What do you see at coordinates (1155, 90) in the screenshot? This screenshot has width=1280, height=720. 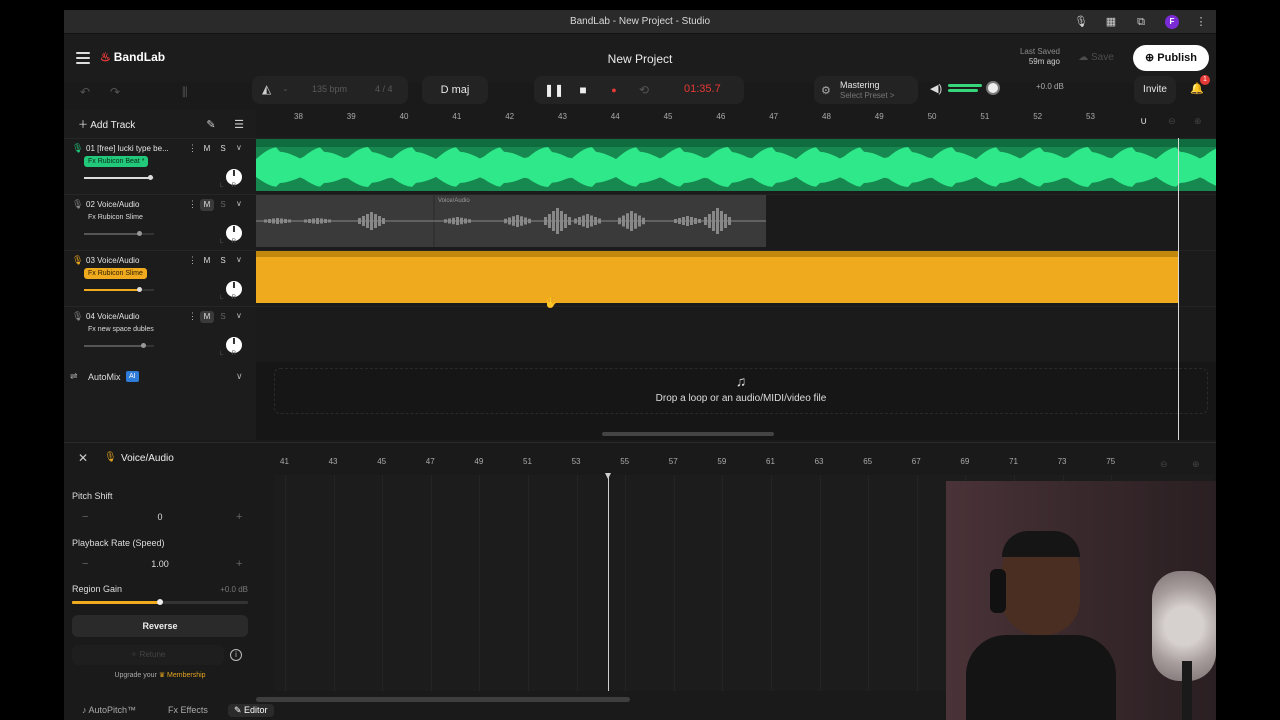 I see `invite-button: Invite` at bounding box center [1155, 90].